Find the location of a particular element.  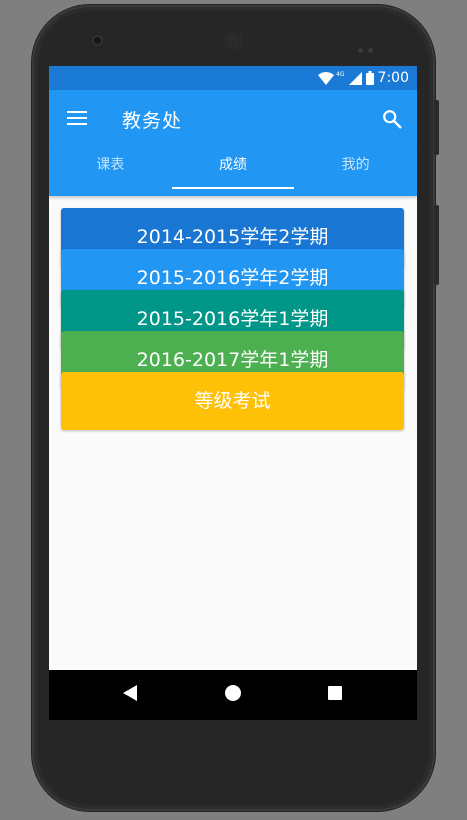

front-camera is located at coordinates (97, 40).